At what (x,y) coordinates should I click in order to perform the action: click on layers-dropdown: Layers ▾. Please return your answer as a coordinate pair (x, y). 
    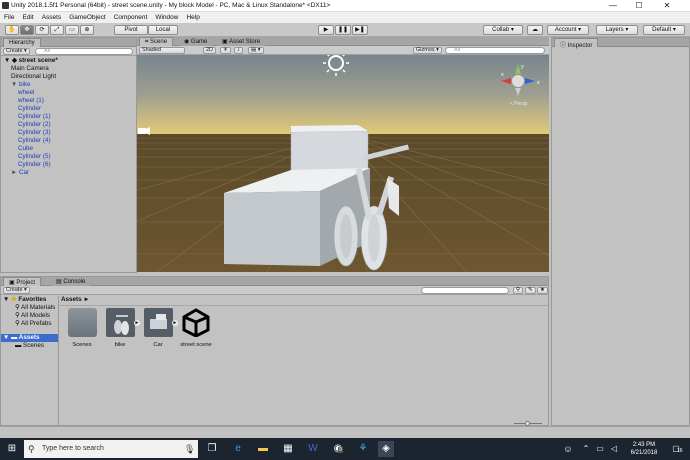
    Looking at the image, I should click on (617, 30).